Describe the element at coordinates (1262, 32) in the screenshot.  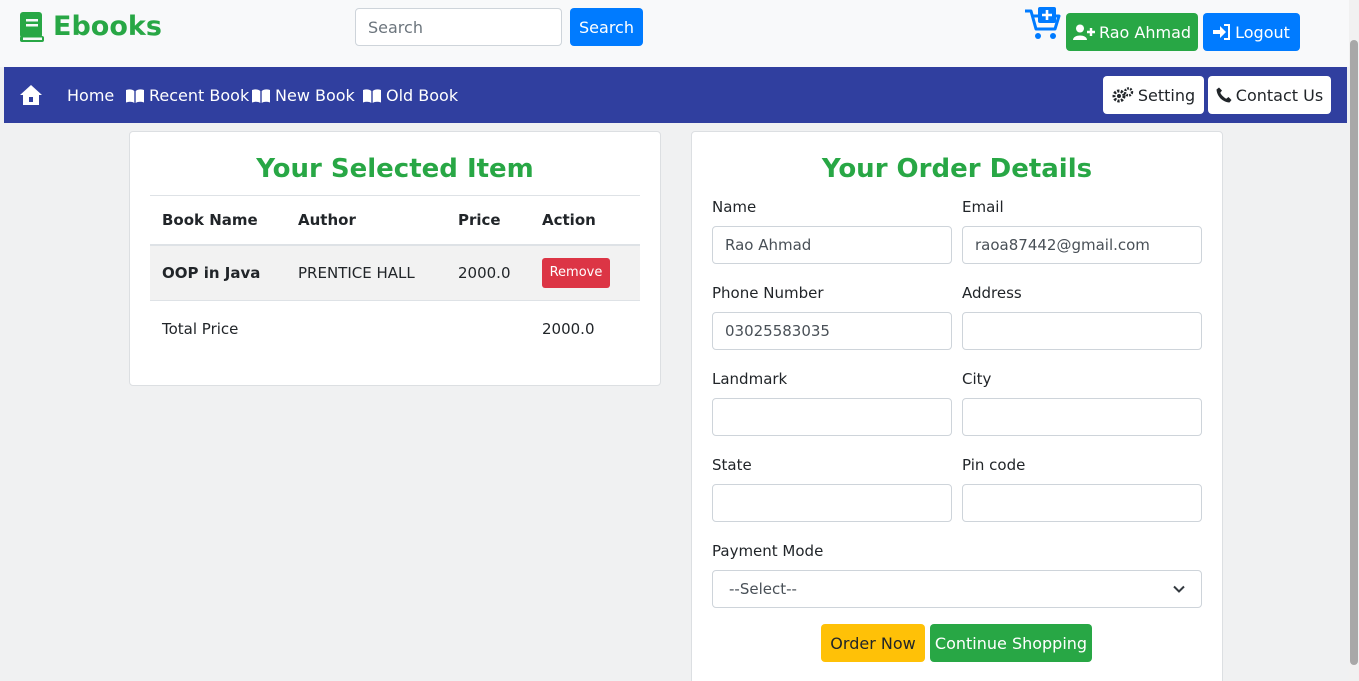
I see `logout-label: Logout` at that location.